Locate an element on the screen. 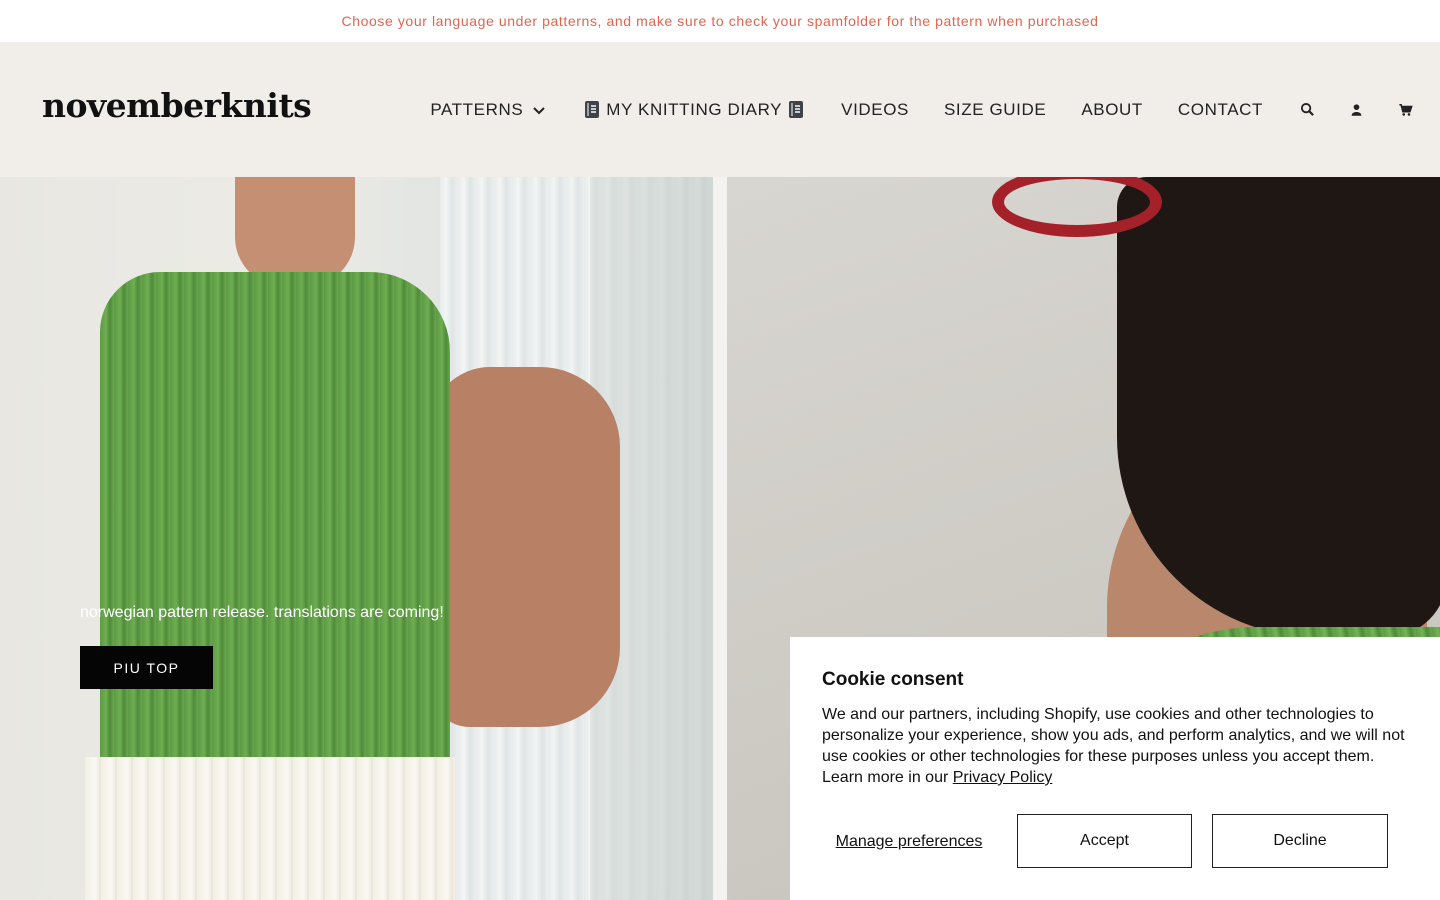 The height and width of the screenshot is (900, 1440). manage-preferences-link: Manage preferences is located at coordinates (909, 841).